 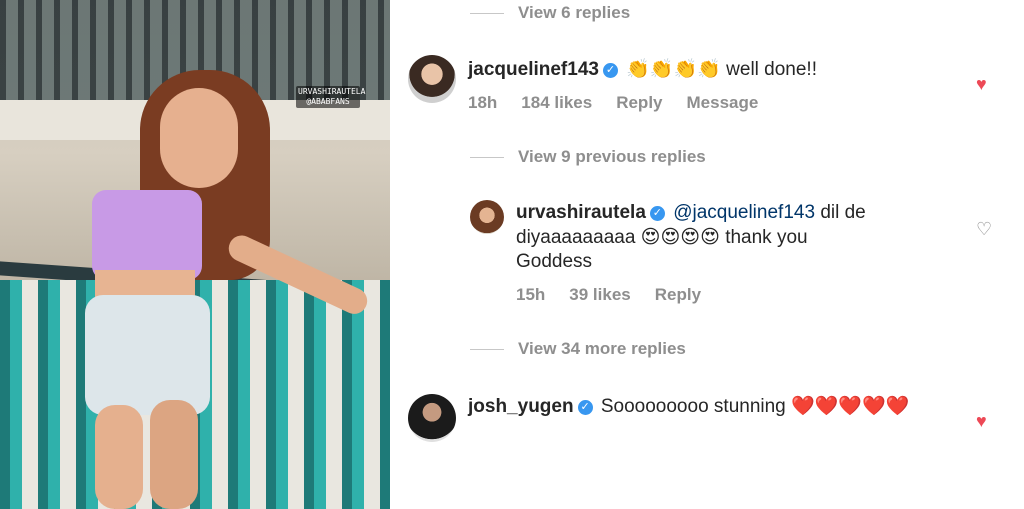 What do you see at coordinates (850, 406) in the screenshot?
I see `comment-emojis: ❤️❤️❤️❤️❤️` at bounding box center [850, 406].